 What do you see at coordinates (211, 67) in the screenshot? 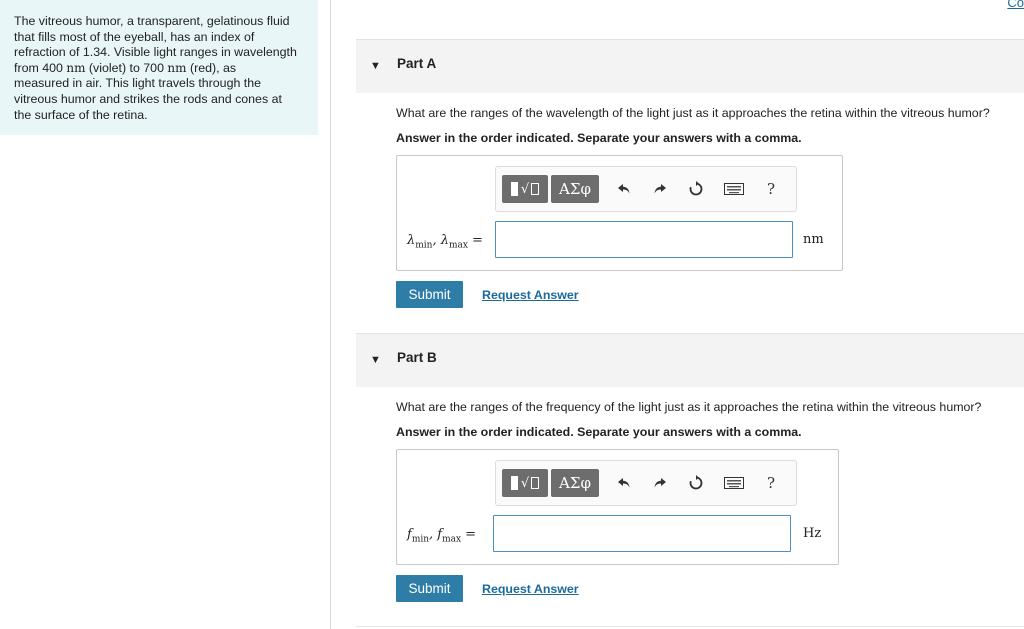
I see `intro-text: (red), as` at bounding box center [211, 67].